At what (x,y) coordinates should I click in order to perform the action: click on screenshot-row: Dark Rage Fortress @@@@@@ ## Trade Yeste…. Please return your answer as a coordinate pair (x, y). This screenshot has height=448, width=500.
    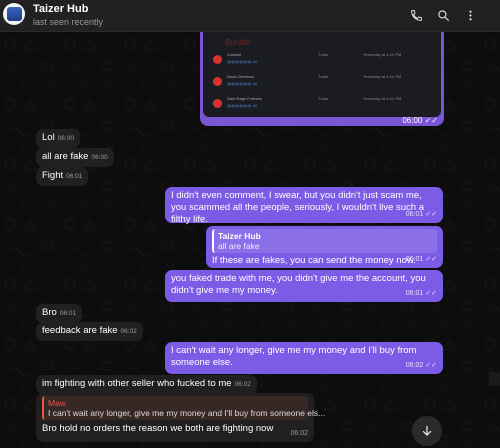
    Looking at the image, I should click on (322, 104).